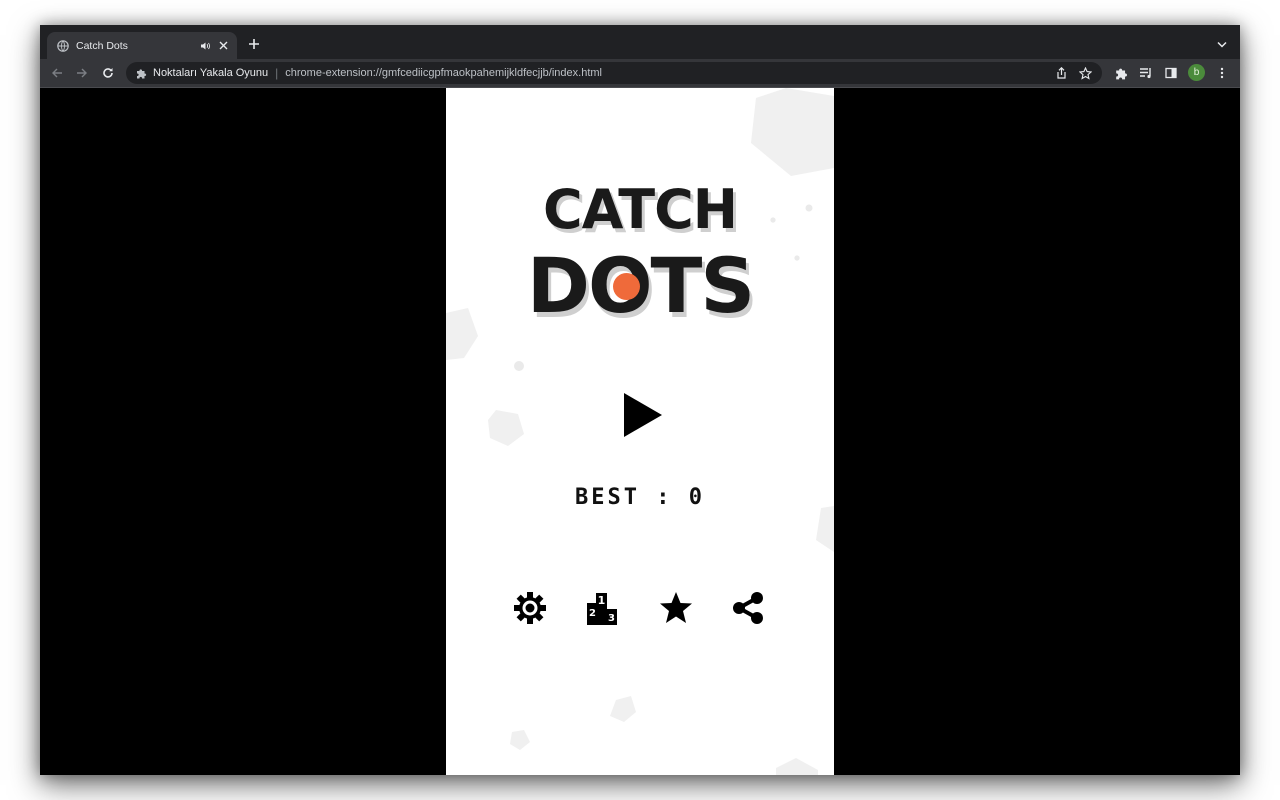  Describe the element at coordinates (223, 46) in the screenshot. I see `close-icon` at that location.